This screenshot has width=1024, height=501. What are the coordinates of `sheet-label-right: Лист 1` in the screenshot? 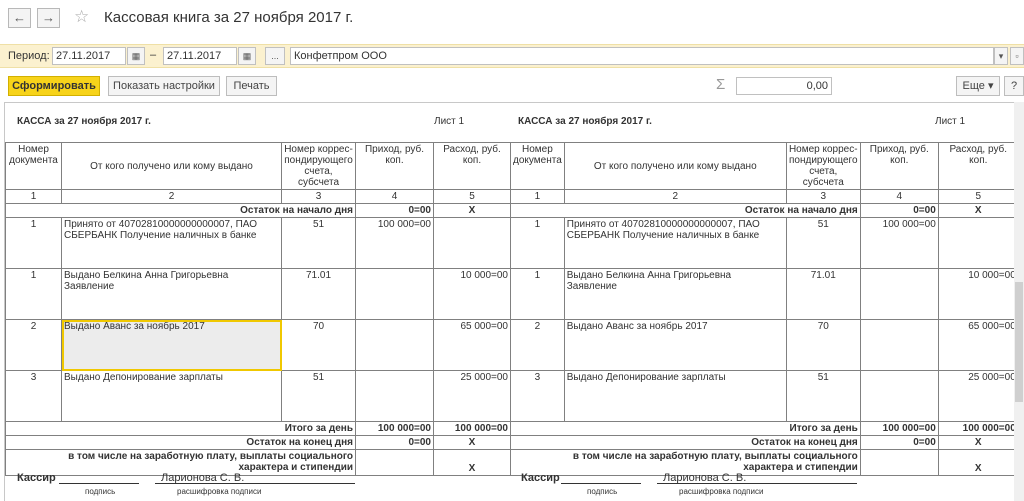 It's located at (950, 121).